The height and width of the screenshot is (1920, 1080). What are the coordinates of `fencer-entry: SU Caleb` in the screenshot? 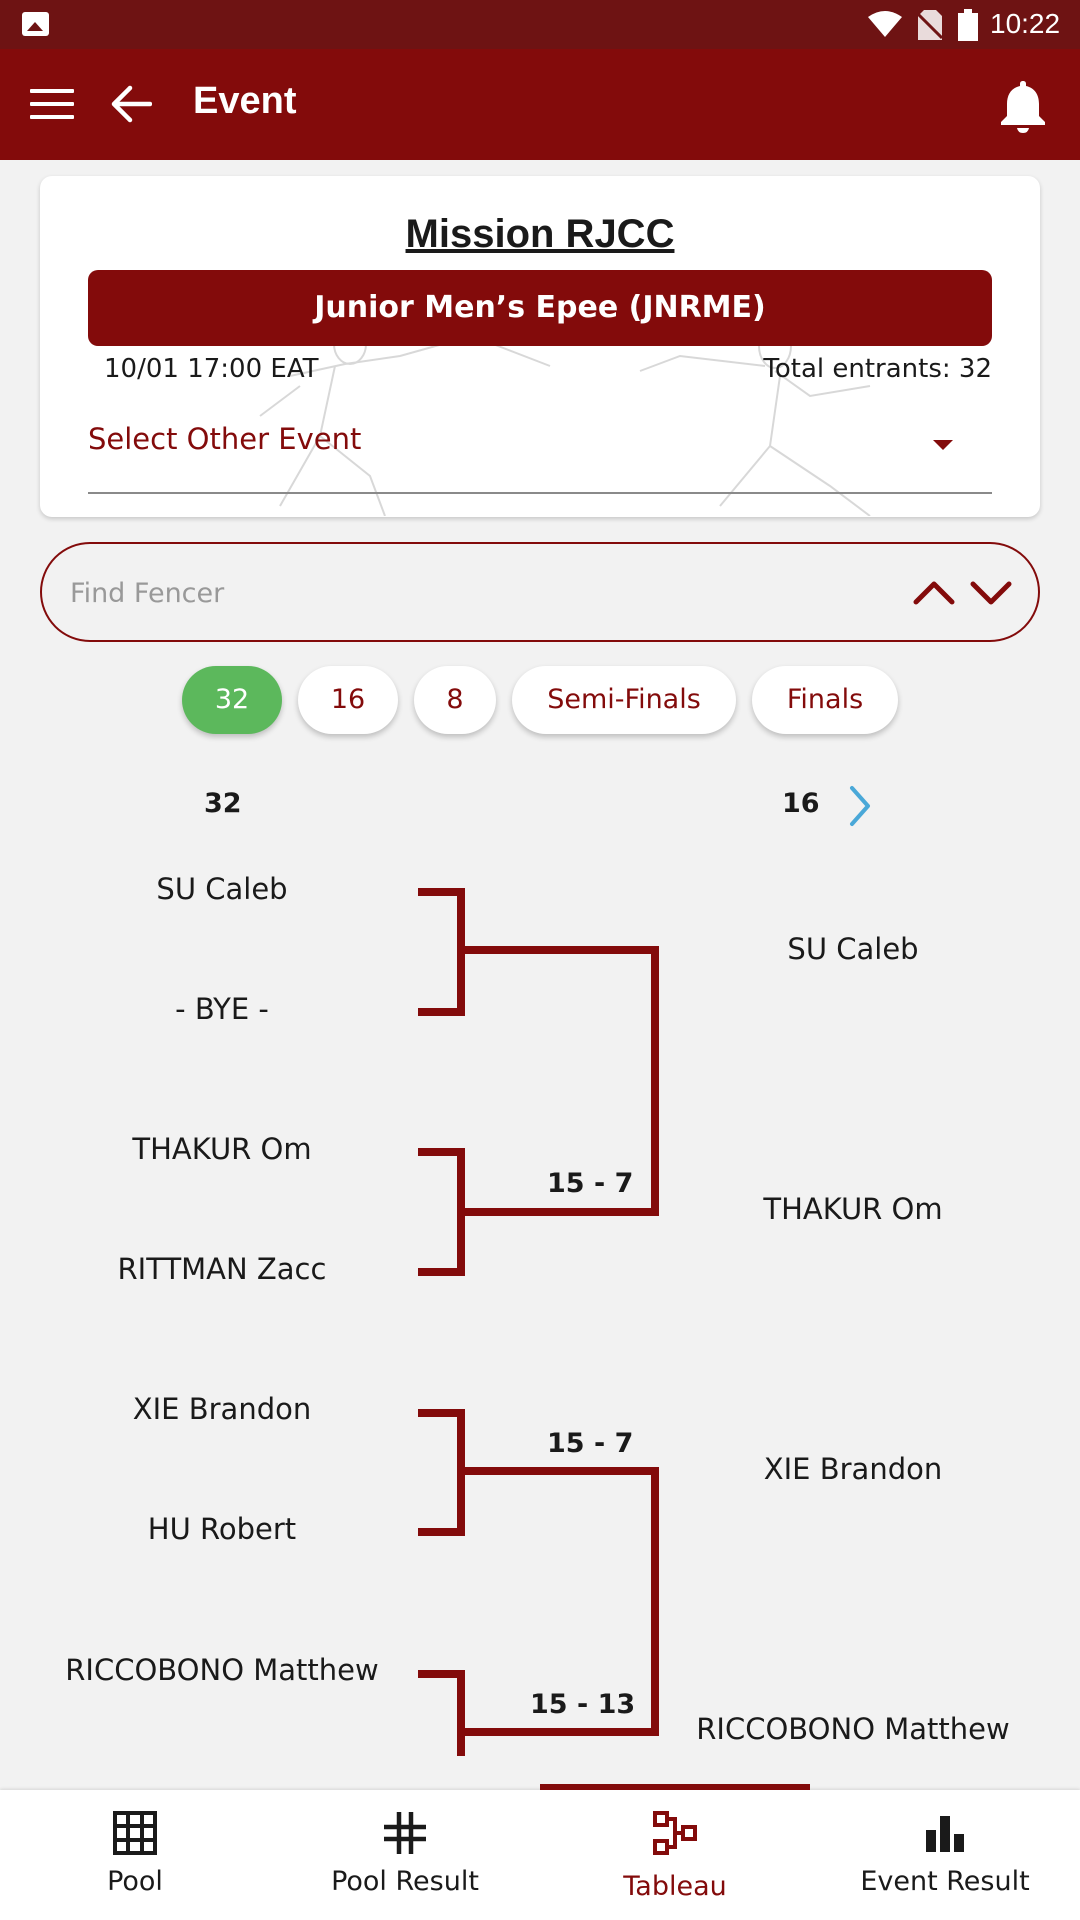 It's located at (222, 889).